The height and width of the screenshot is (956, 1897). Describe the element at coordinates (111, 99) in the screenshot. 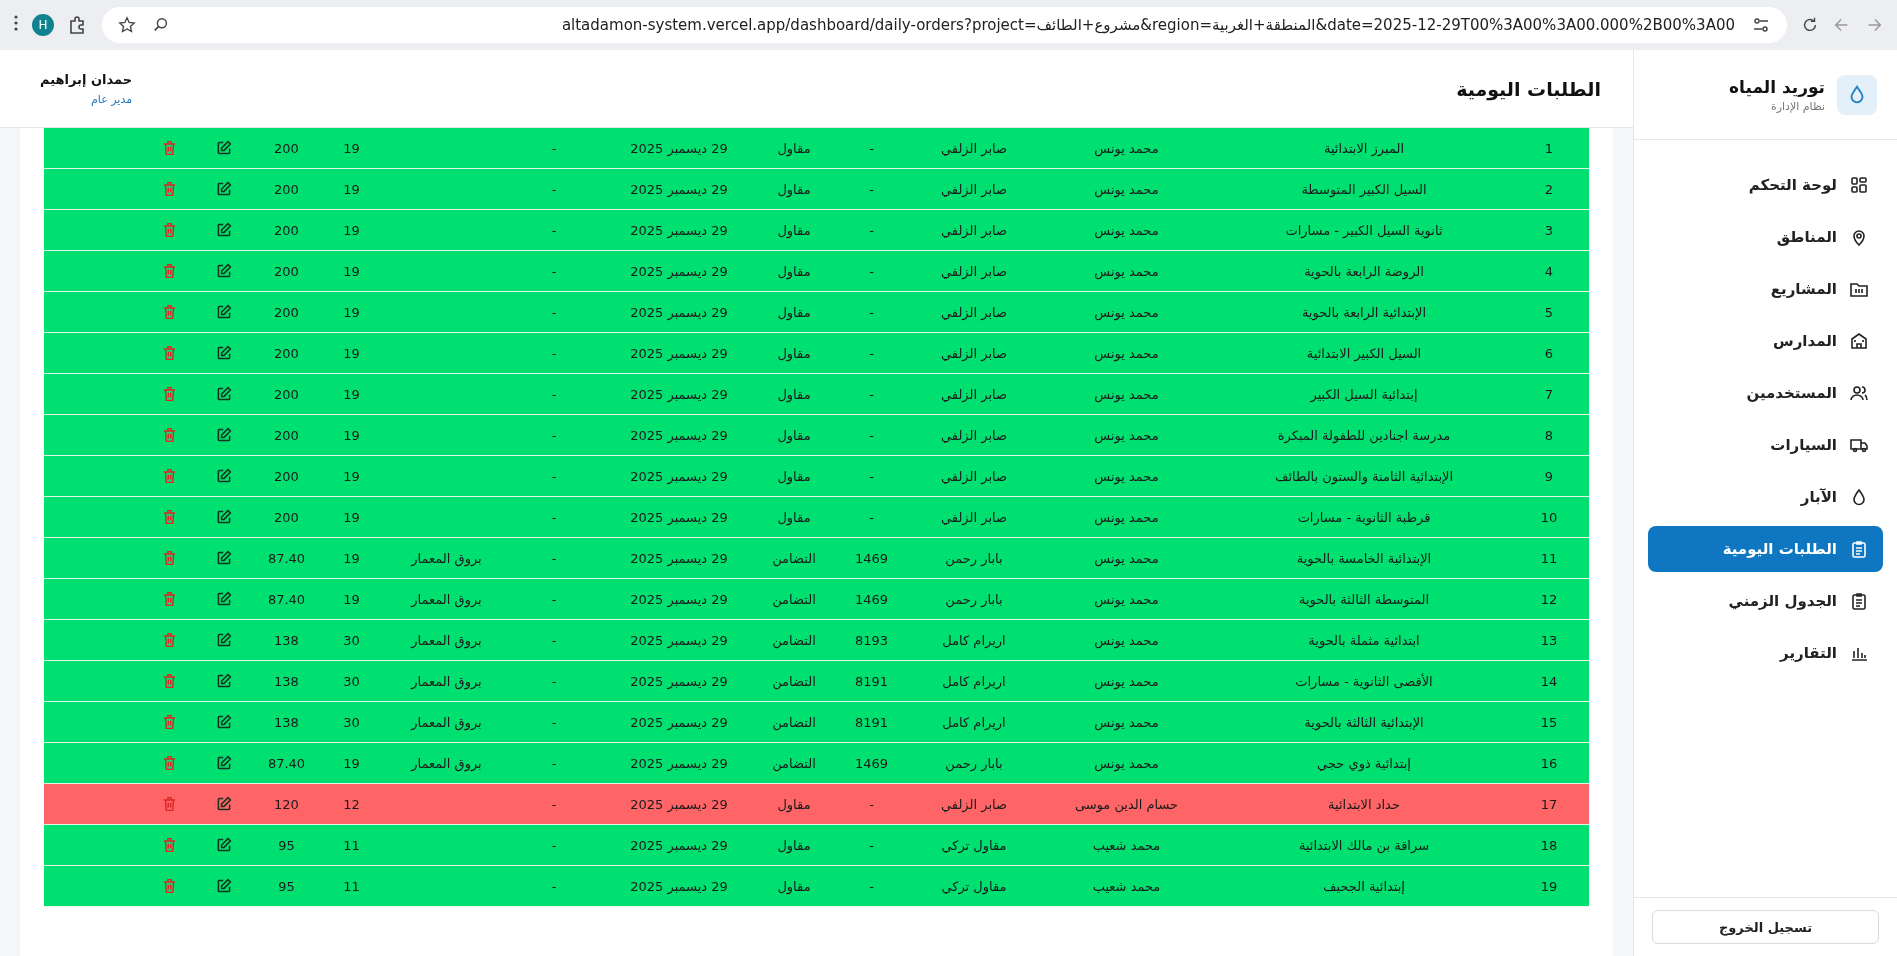

I see `user-role: مدير عام` at that location.